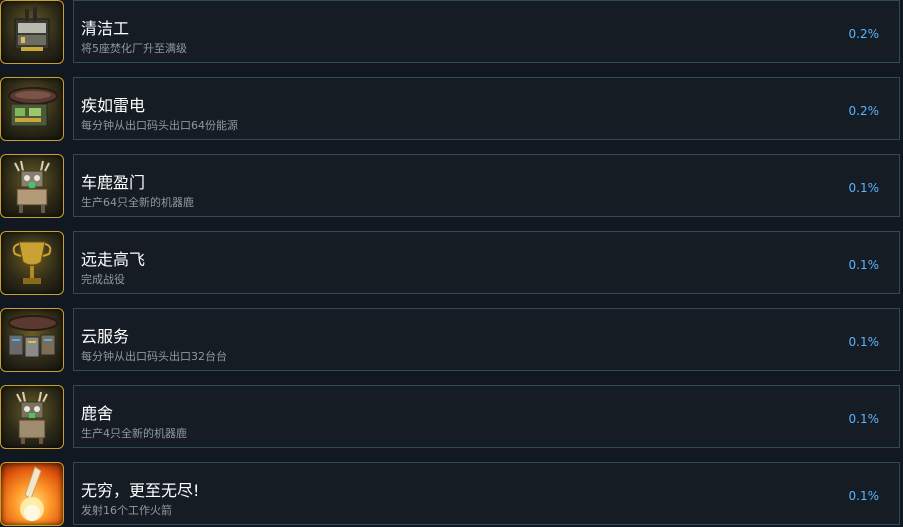  What do you see at coordinates (32, 32) in the screenshot?
I see `incinerator-icon` at bounding box center [32, 32].